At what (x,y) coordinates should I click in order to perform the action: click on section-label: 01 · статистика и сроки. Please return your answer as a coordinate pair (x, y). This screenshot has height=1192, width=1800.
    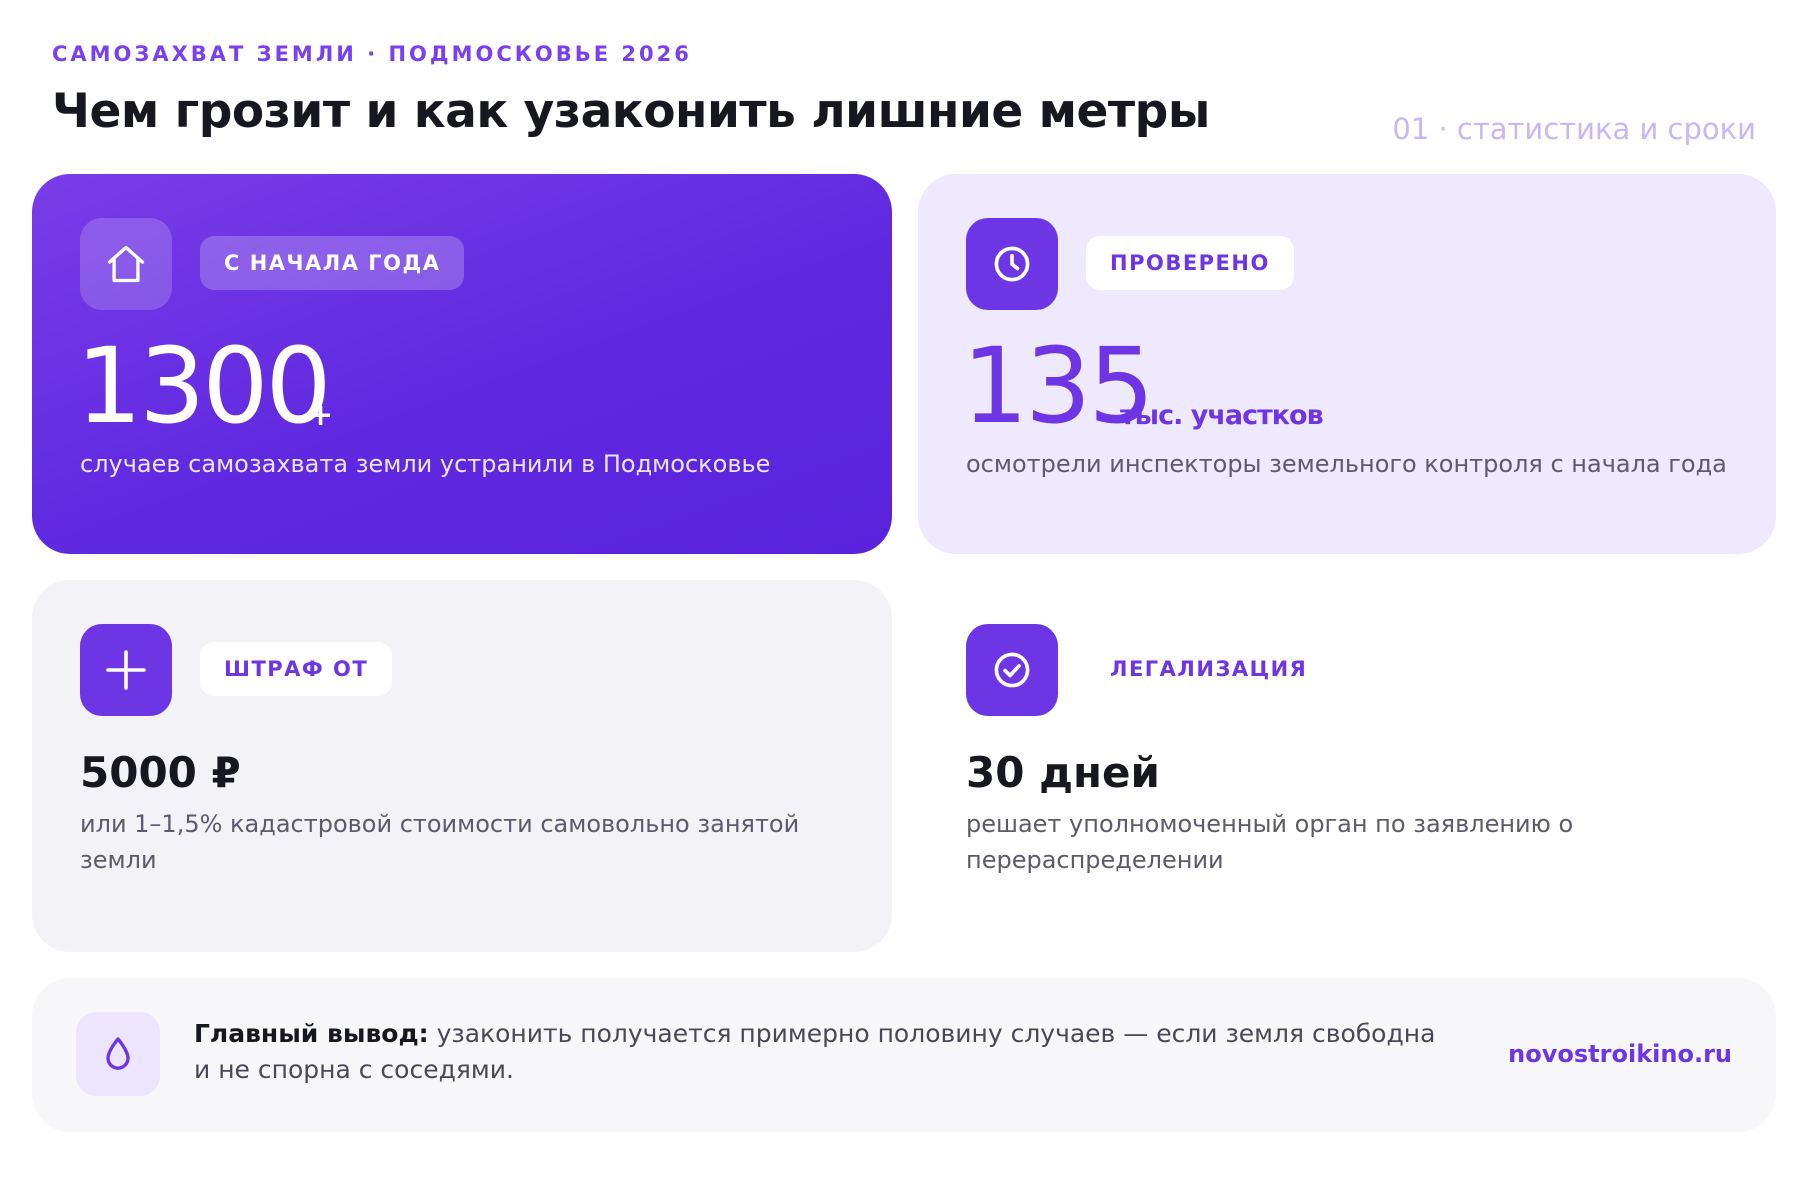
    Looking at the image, I should click on (1574, 129).